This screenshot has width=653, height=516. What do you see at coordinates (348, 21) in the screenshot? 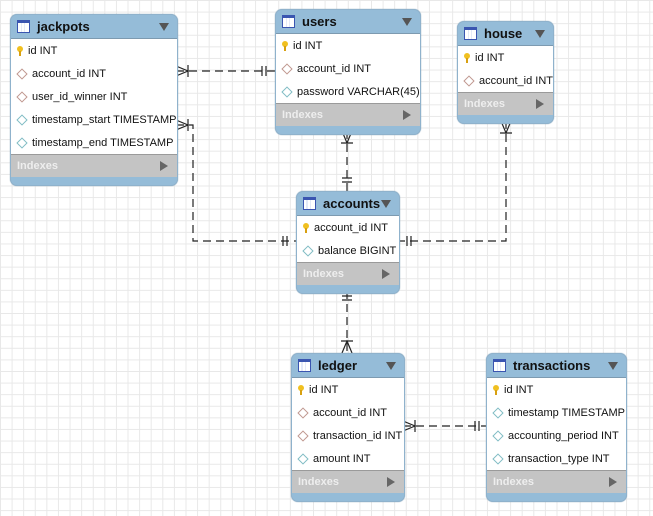
I see `table-header: users` at bounding box center [348, 21].